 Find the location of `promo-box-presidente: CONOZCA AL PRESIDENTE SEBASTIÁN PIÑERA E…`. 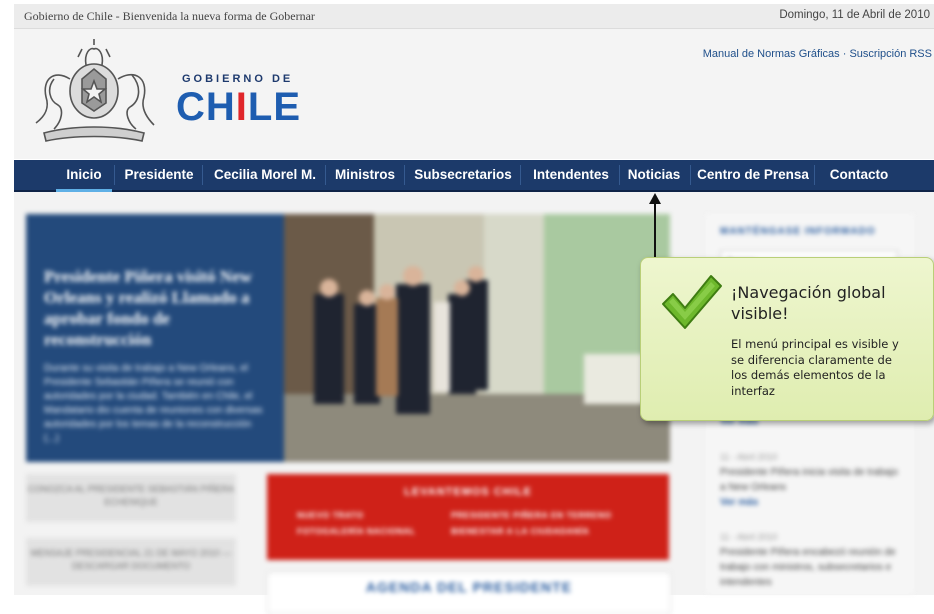

promo-box-presidente: CONOZCA AL PRESIDENTE SEBASTIÁN PIÑERA E… is located at coordinates (131, 498).